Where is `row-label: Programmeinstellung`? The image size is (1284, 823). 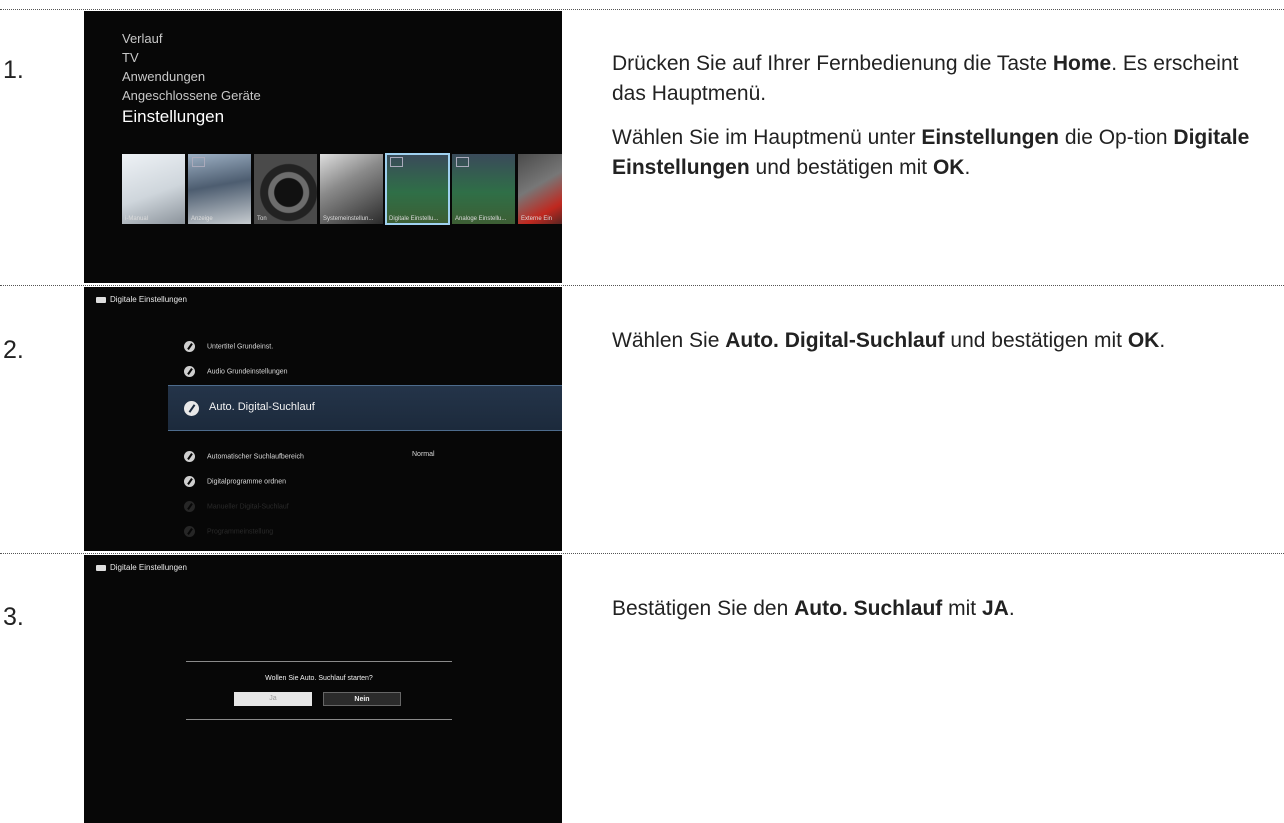 row-label: Programmeinstellung is located at coordinates (240, 532).